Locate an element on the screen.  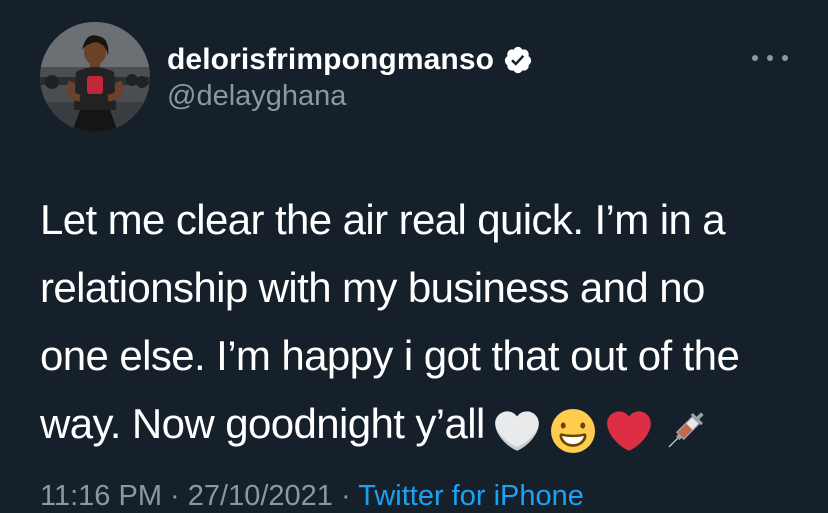
tweet-text-last-line: way. Now goodnight y’all is located at coordinates (262, 423).